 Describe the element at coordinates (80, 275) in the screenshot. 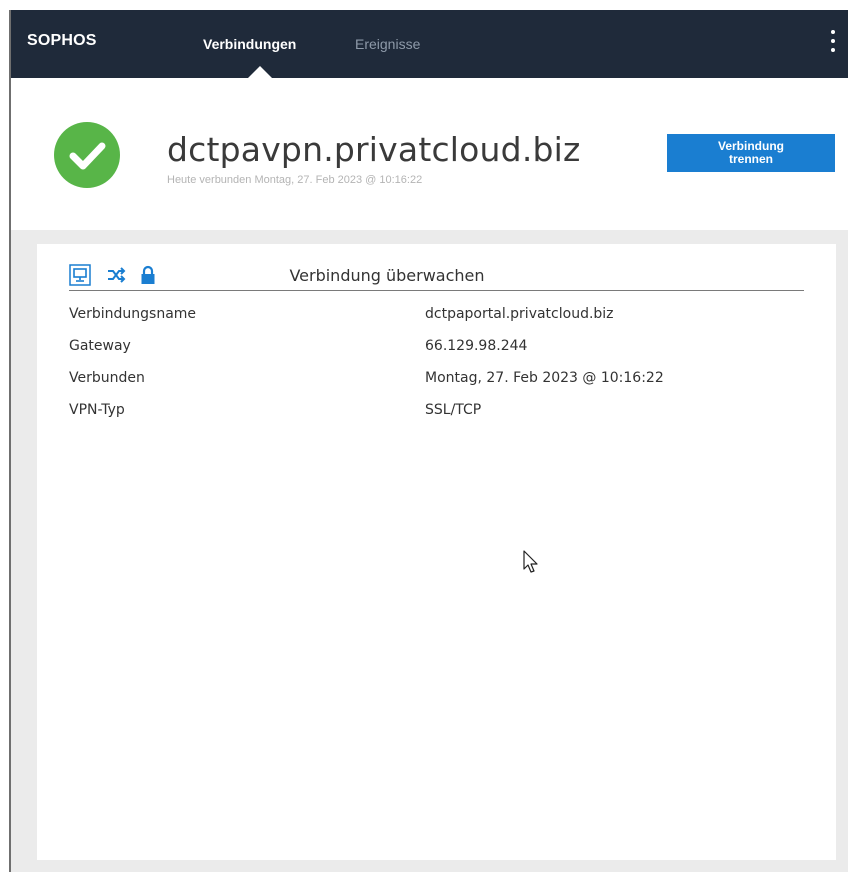

I see `monitor-icon` at that location.